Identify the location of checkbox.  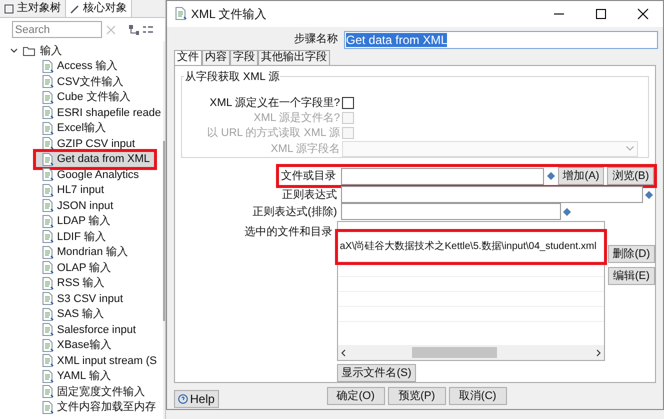
(348, 102).